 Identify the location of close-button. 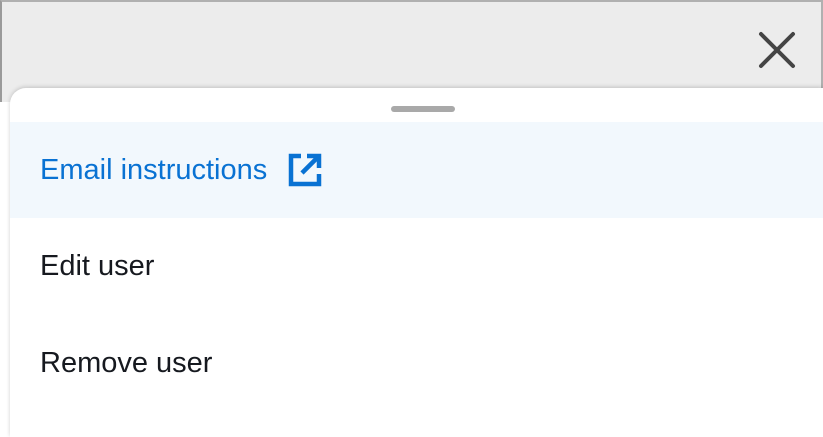
(777, 50).